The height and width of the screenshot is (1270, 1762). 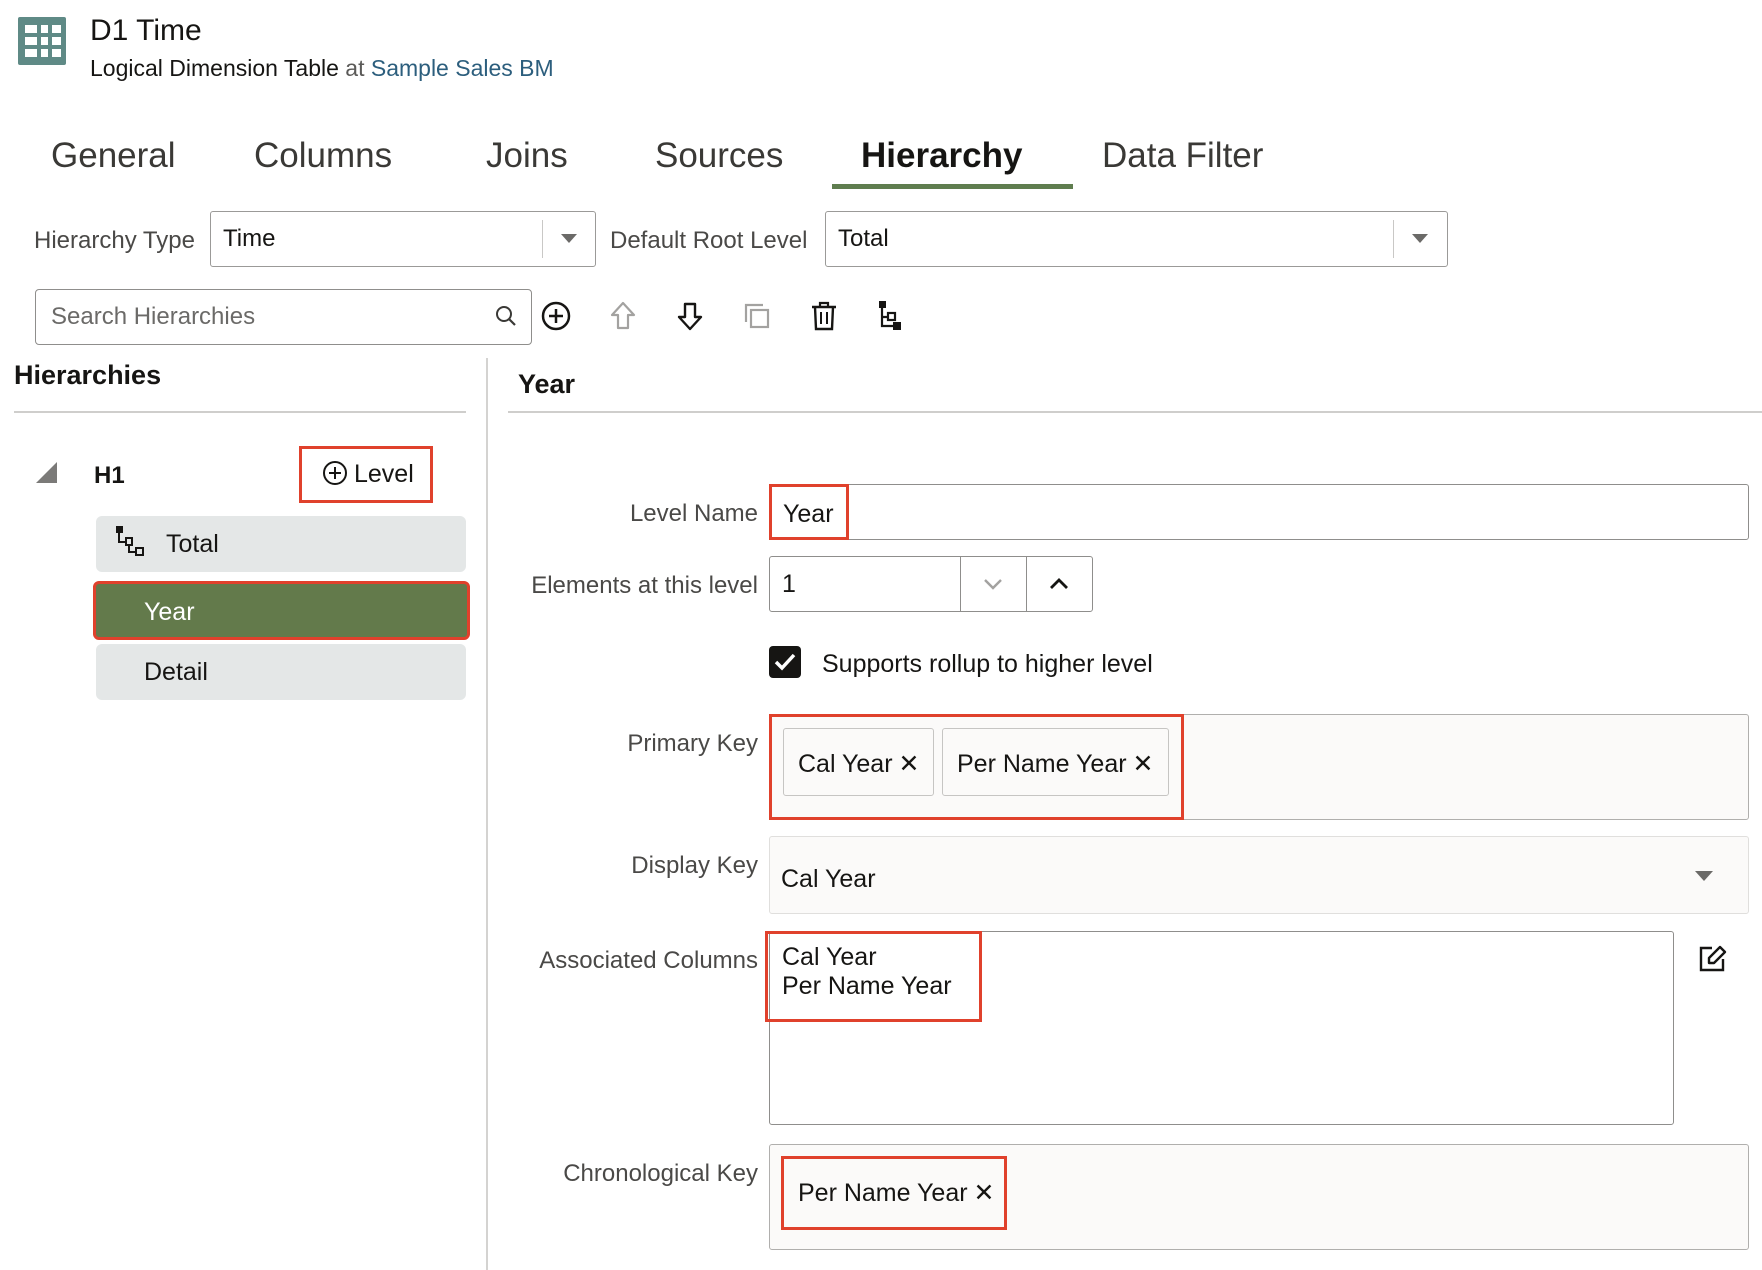 I want to click on tab-hierarchy: Hierarchy, so click(x=941, y=156).